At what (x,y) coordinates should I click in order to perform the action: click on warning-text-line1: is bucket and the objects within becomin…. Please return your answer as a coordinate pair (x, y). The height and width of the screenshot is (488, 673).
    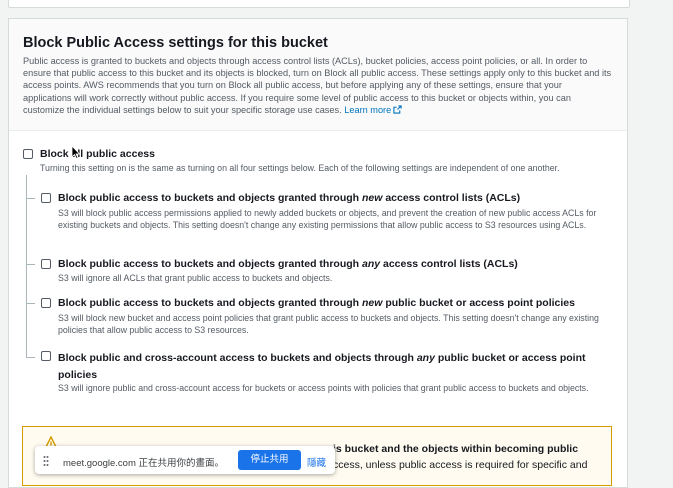
    Looking at the image, I should click on (456, 449).